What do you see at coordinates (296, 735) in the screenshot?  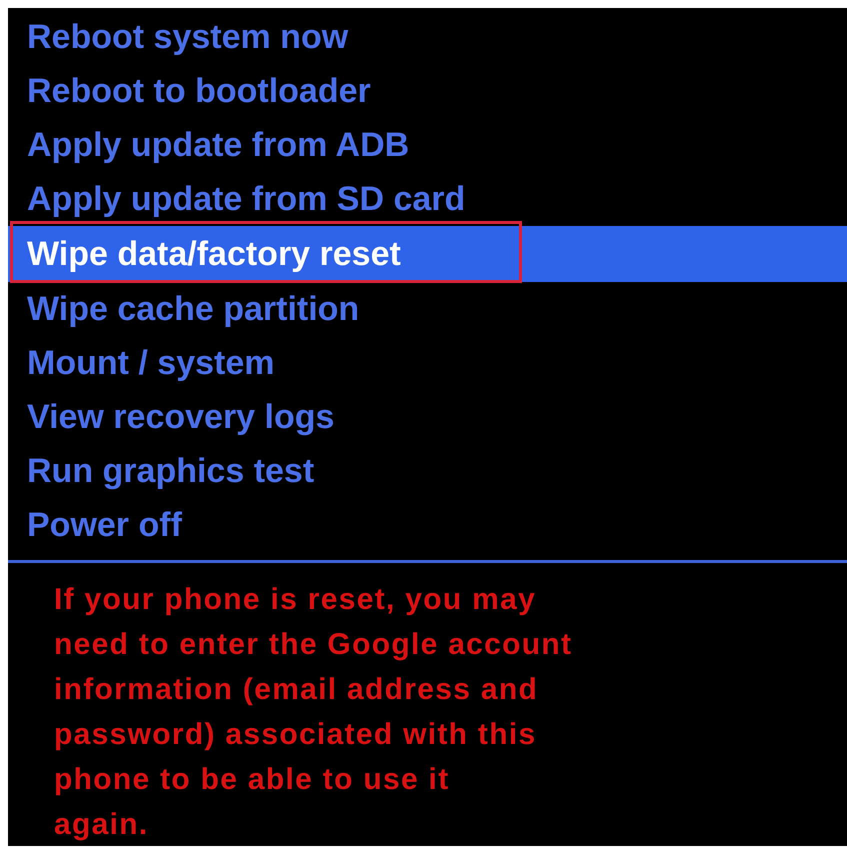 I see `warning-text: password) associated with this` at bounding box center [296, 735].